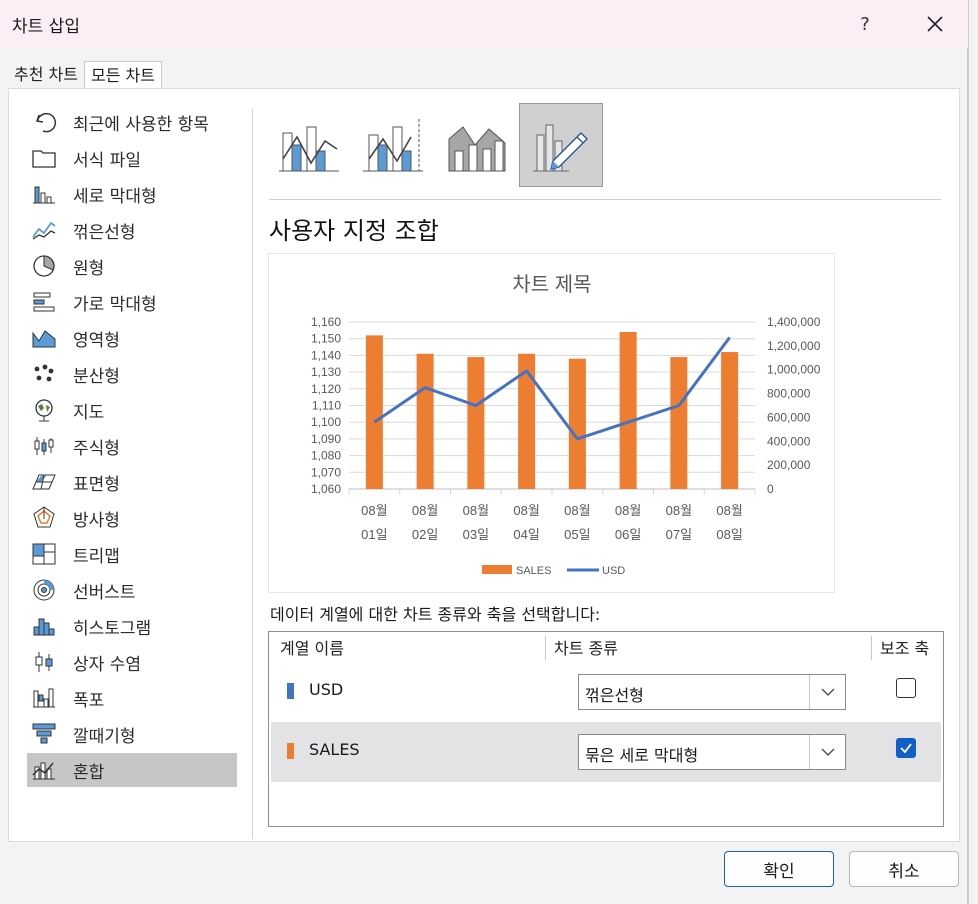 The image size is (978, 904). What do you see at coordinates (44, 302) in the screenshot?
I see `bar-chart-icon` at bounding box center [44, 302].